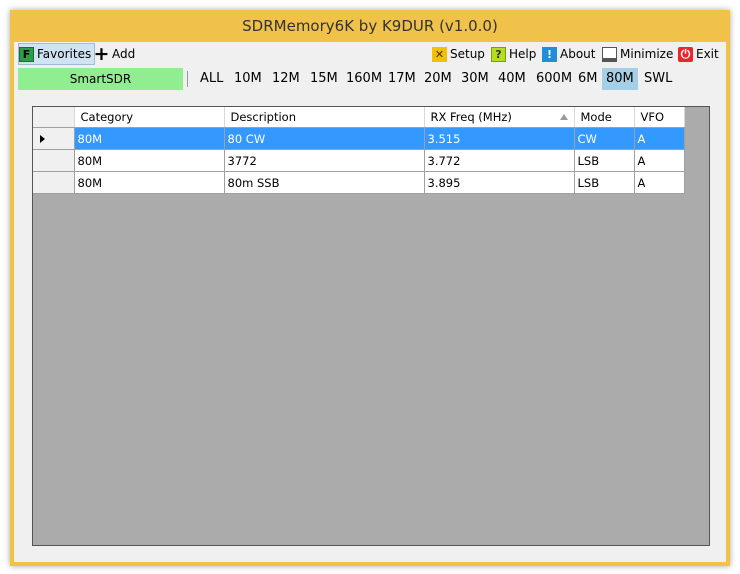 This screenshot has width=740, height=574. What do you see at coordinates (620, 79) in the screenshot?
I see `band-tab-80m: 80M` at bounding box center [620, 79].